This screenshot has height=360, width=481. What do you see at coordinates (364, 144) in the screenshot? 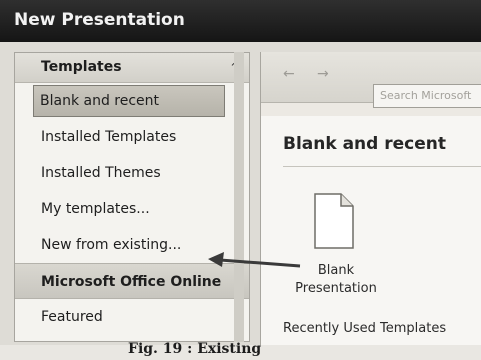
I see `section-heading: Blank and recent` at bounding box center [364, 144].